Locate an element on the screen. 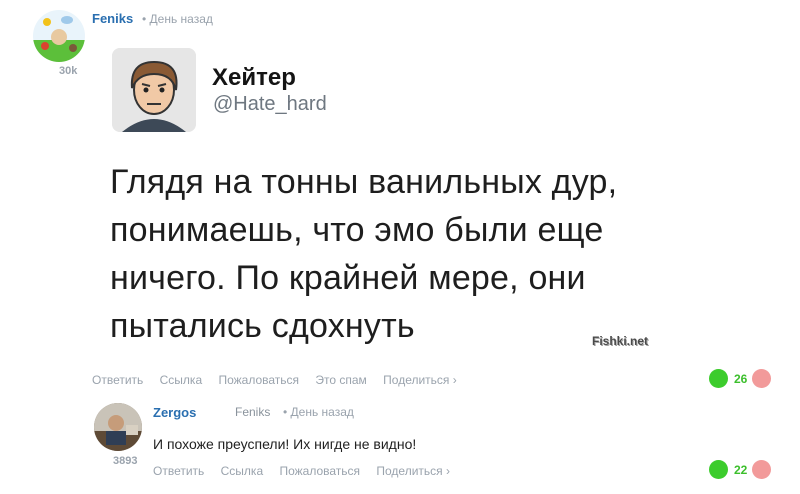 Image resolution: width=800 pixels, height=494 pixels. comment-rating: 26 is located at coordinates (741, 379).